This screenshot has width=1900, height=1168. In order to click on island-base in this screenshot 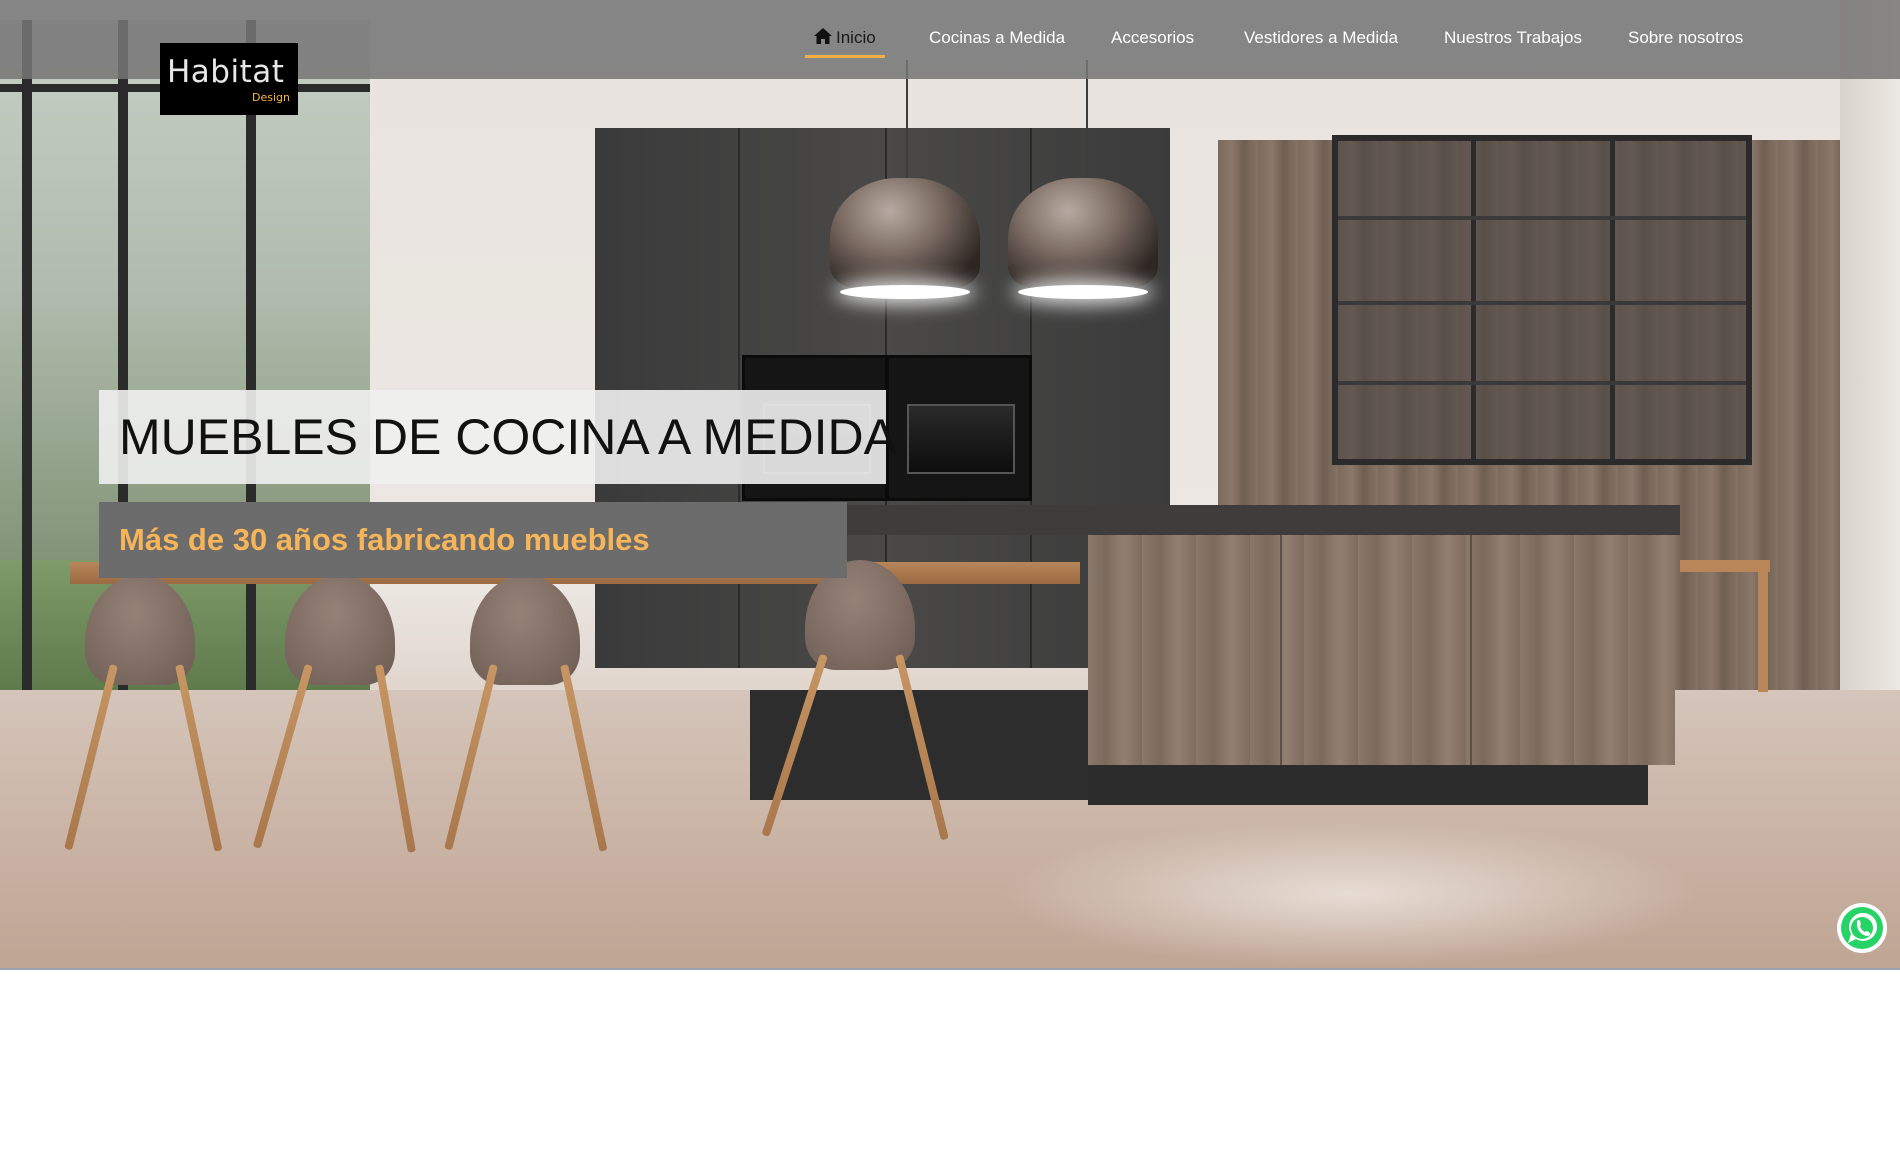, I will do `click(1368, 785)`.